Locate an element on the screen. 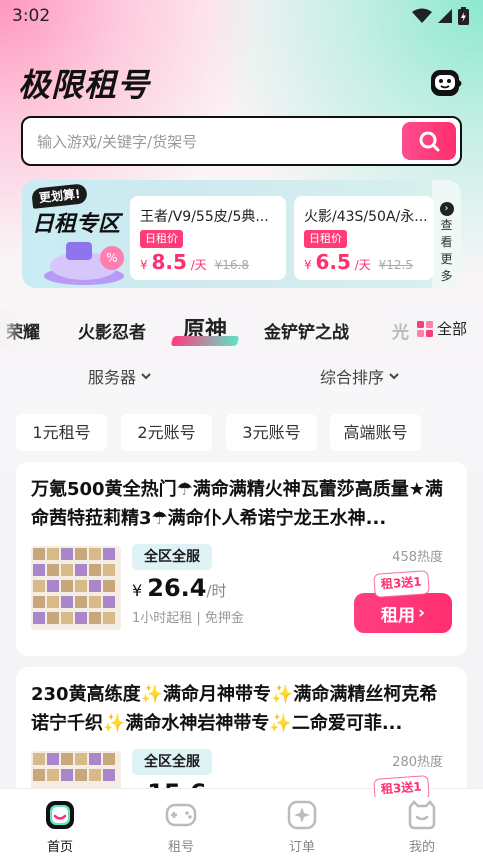  gamepad-icon is located at coordinates (181, 815).